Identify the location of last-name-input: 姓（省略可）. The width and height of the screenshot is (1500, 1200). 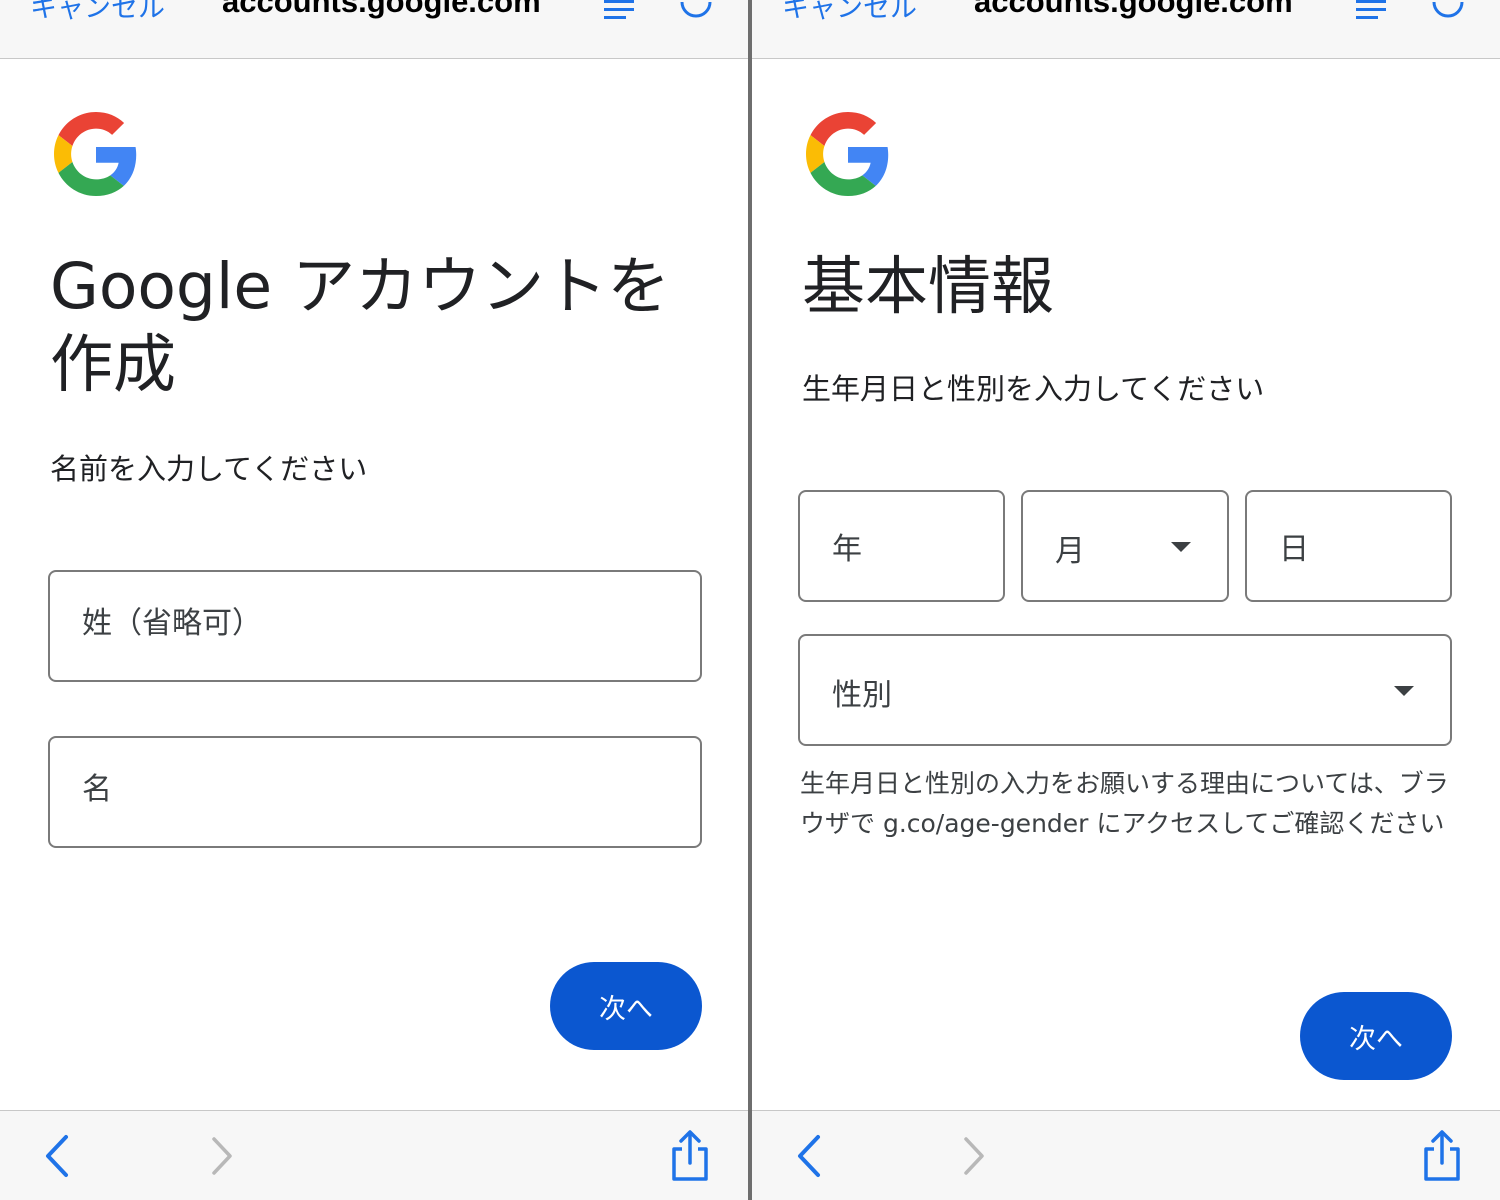
(375, 626).